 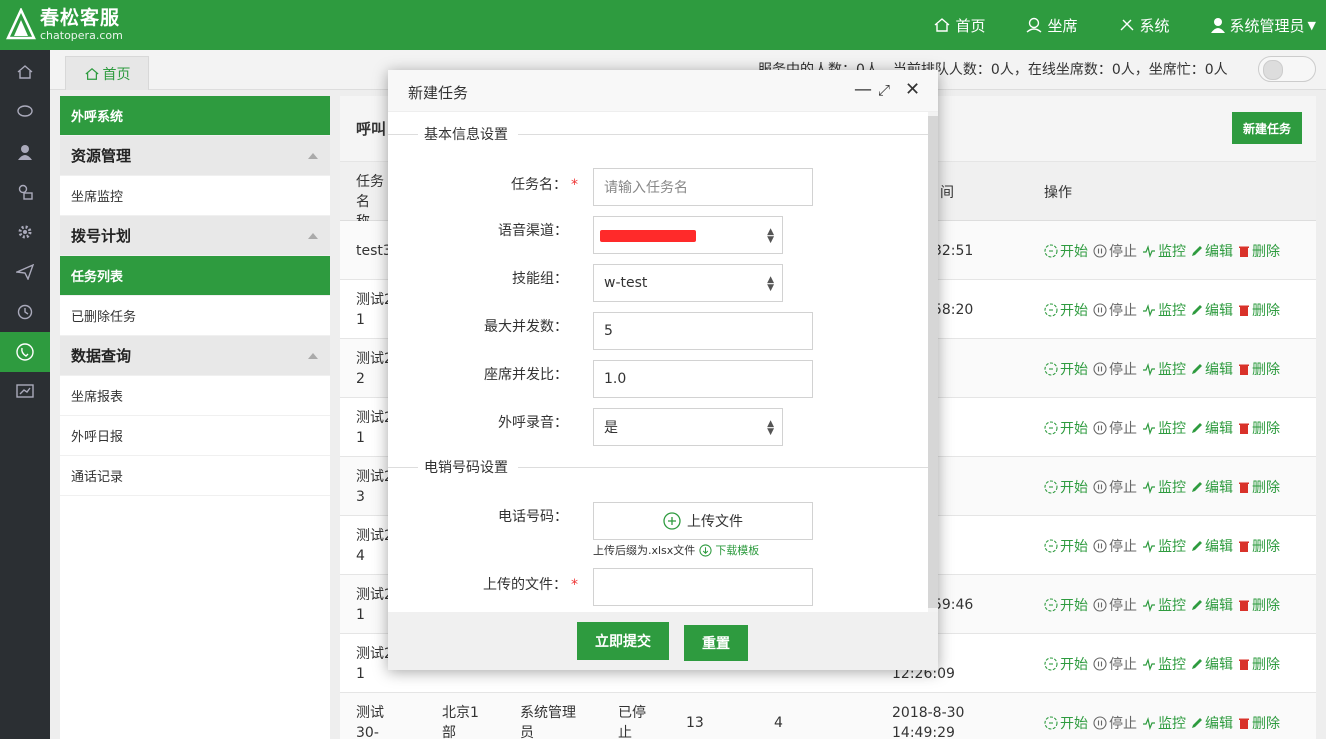 What do you see at coordinates (1267, 128) in the screenshot?
I see `new-task-button: 新建任务` at bounding box center [1267, 128].